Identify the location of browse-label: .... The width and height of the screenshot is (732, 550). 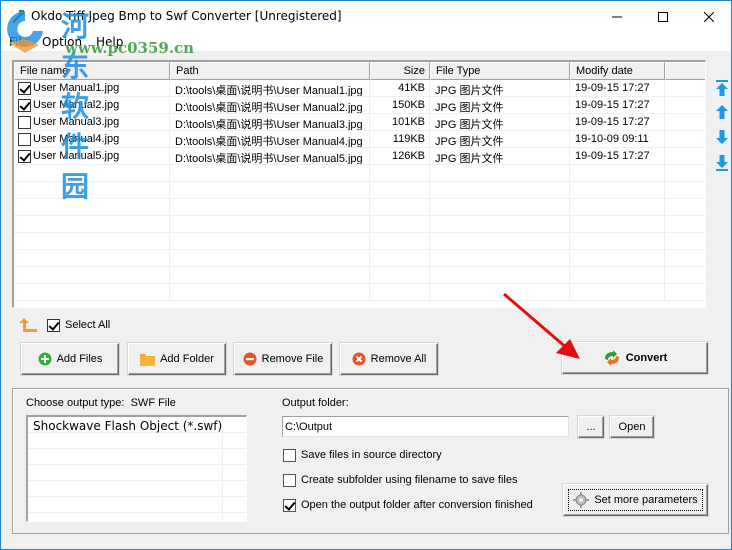
(591, 427).